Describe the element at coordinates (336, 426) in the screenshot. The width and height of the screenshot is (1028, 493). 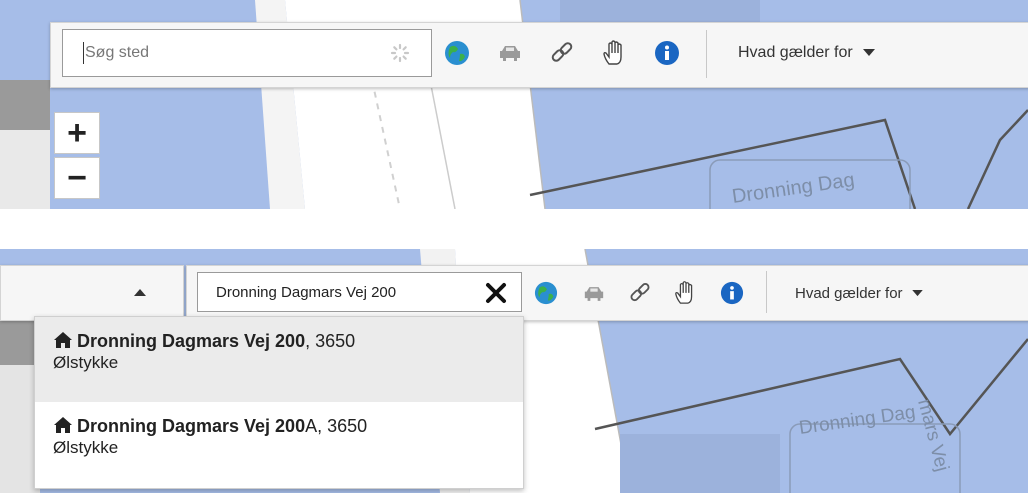
I see `result-rest: A, 3650` at that location.